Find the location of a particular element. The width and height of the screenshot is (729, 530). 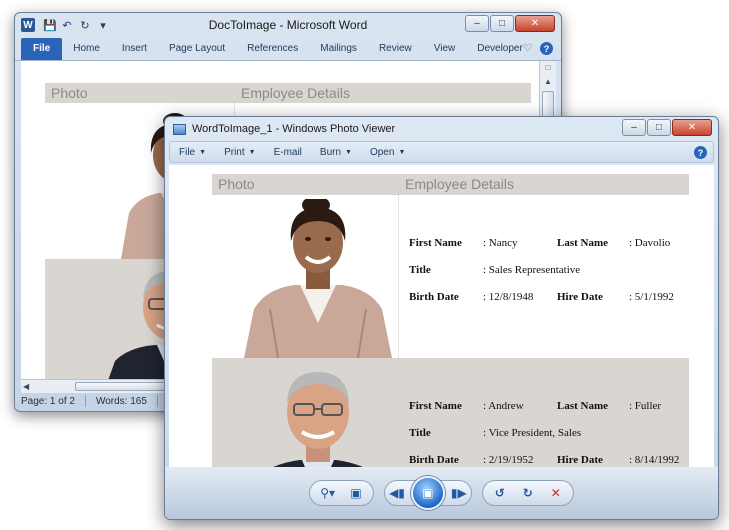

customize-qat-icon: ▾ is located at coordinates (103, 25).